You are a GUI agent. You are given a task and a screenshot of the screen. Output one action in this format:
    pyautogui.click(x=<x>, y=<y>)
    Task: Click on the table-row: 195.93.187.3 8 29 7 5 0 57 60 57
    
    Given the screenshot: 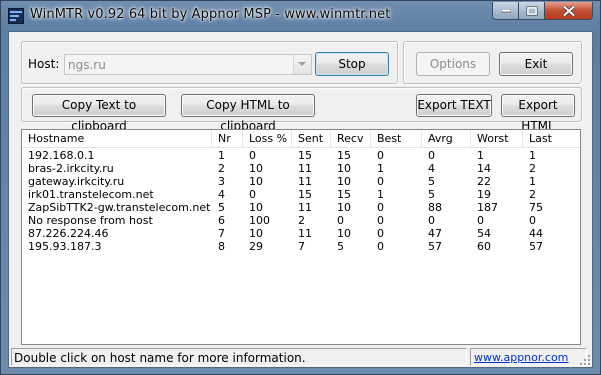 What is the action you would take?
    pyautogui.click(x=301, y=246)
    